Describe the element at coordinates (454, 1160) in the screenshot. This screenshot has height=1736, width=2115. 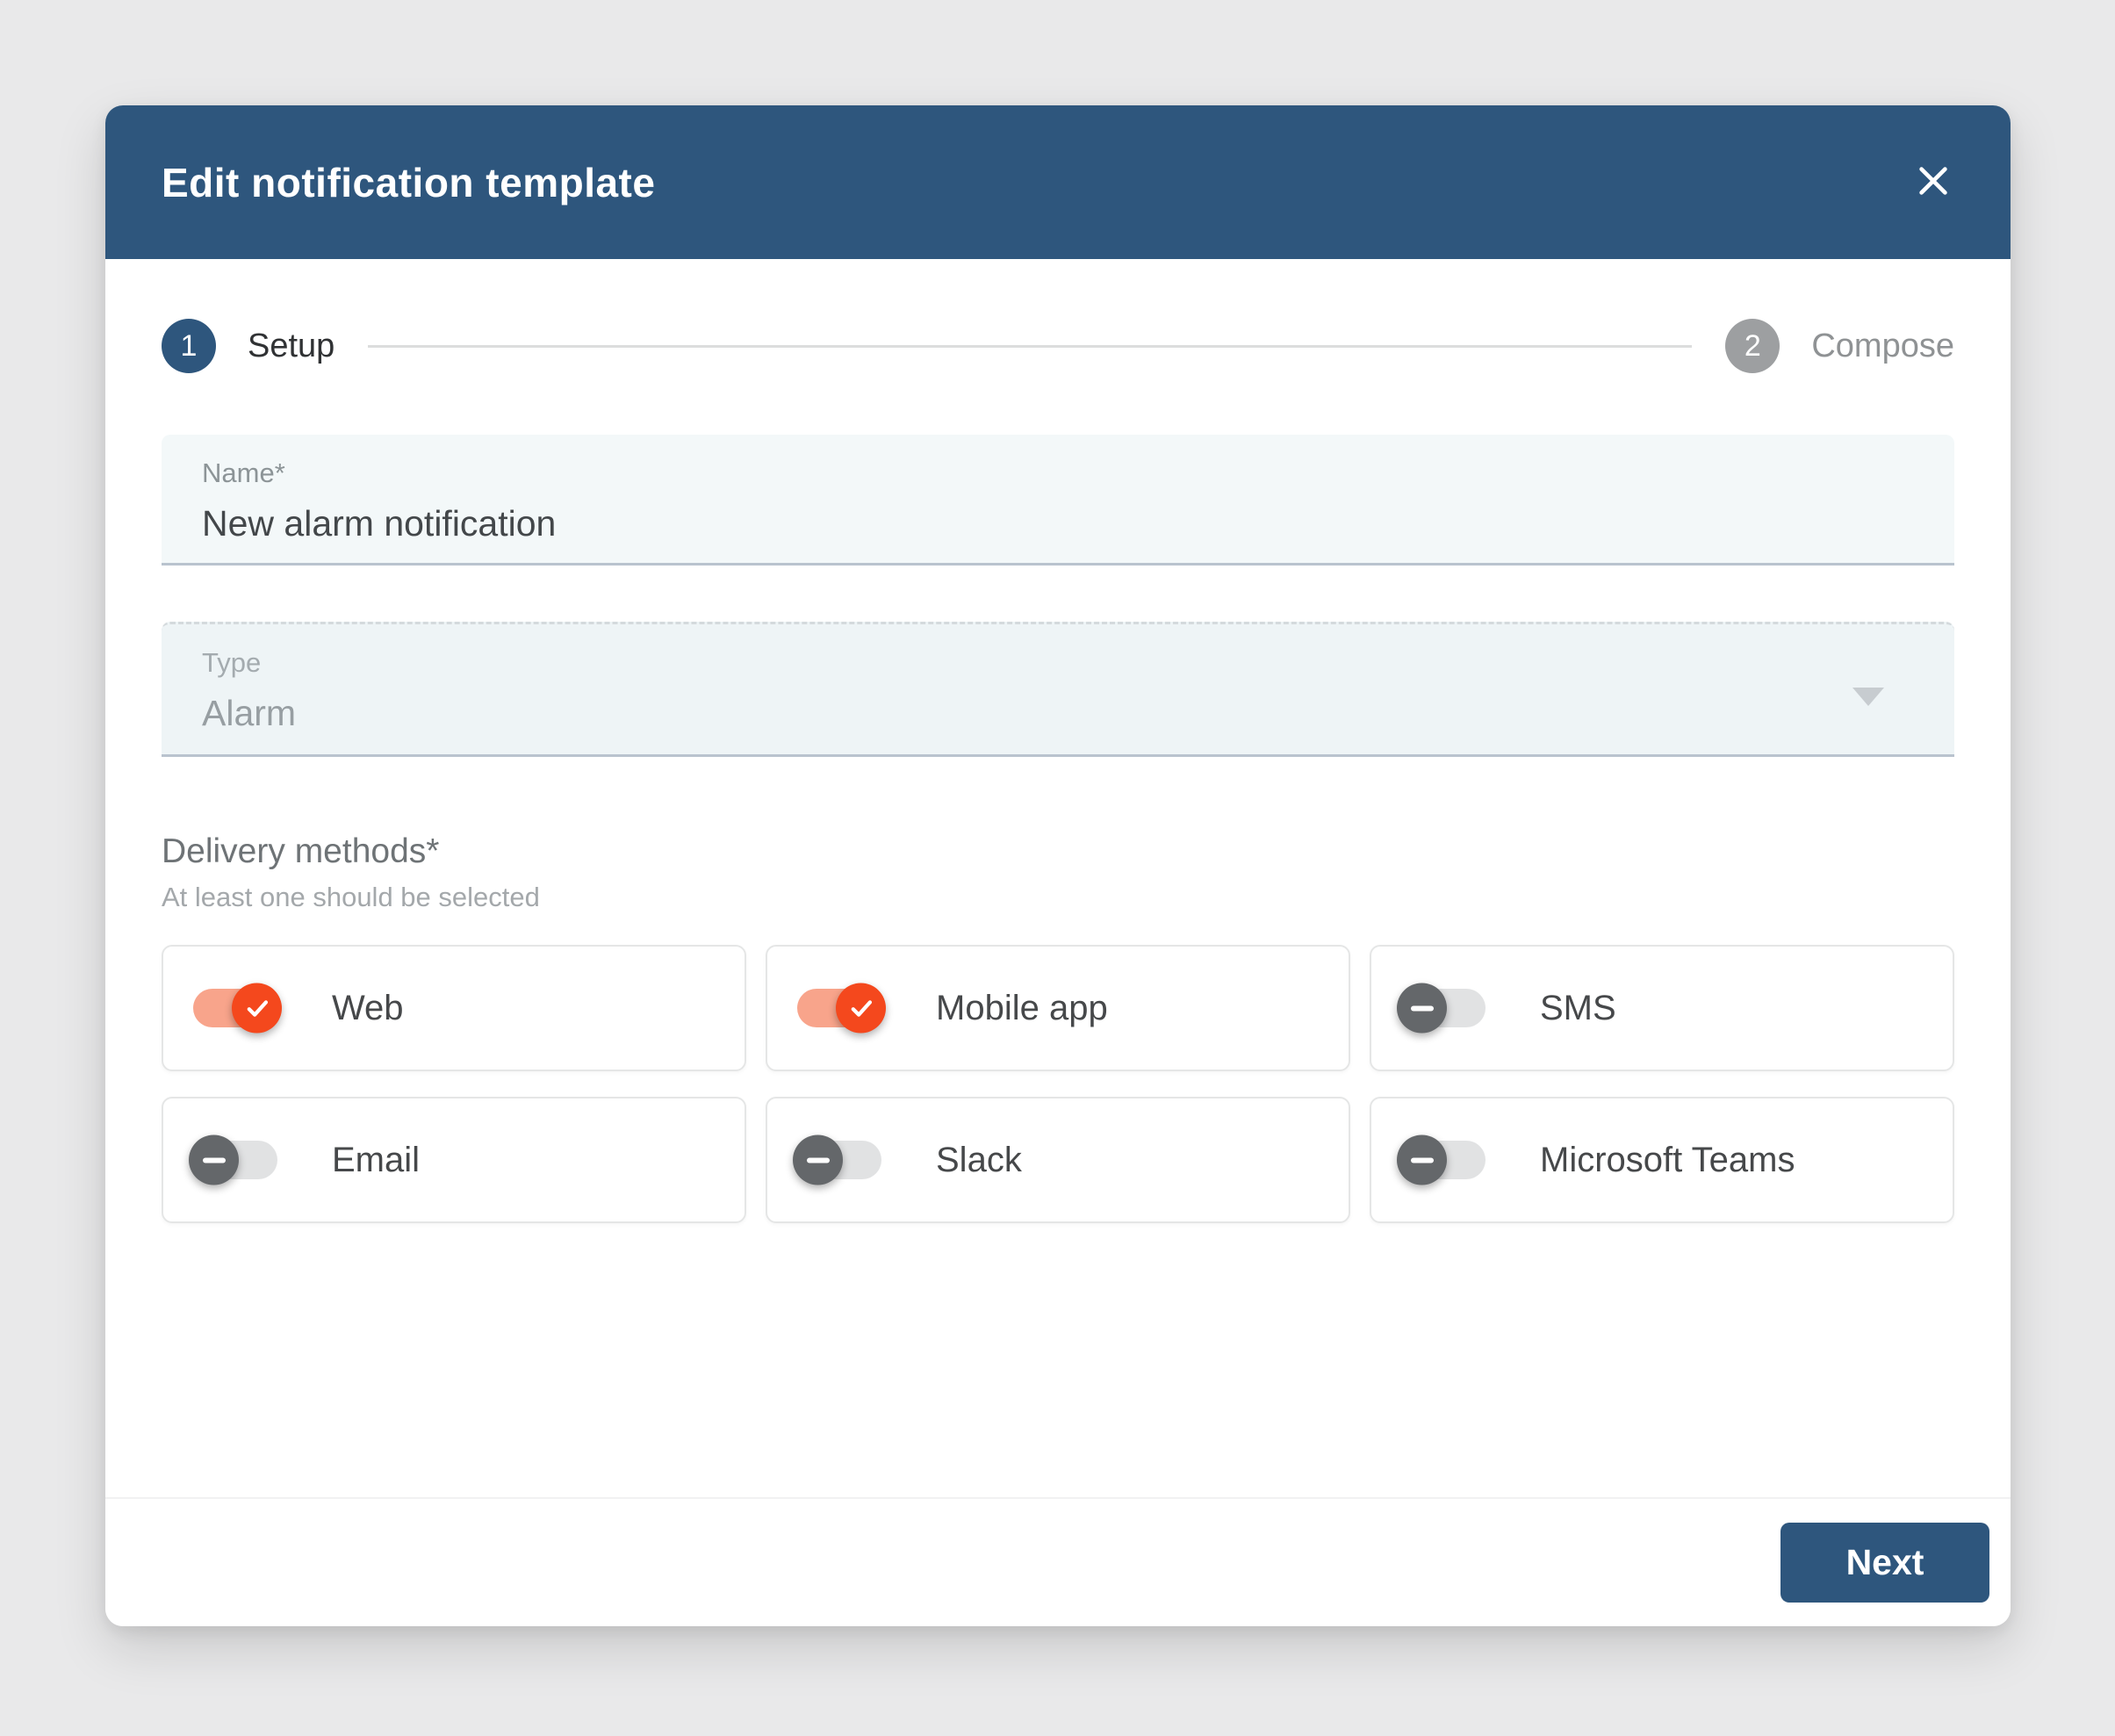
I see `method-card-email: Email` at that location.